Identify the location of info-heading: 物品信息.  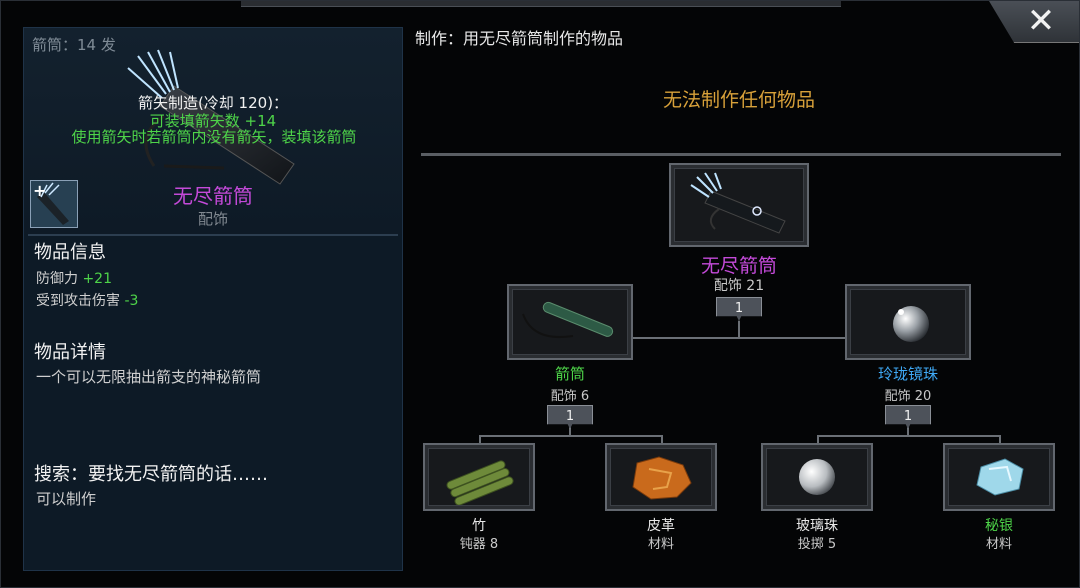
(70, 252).